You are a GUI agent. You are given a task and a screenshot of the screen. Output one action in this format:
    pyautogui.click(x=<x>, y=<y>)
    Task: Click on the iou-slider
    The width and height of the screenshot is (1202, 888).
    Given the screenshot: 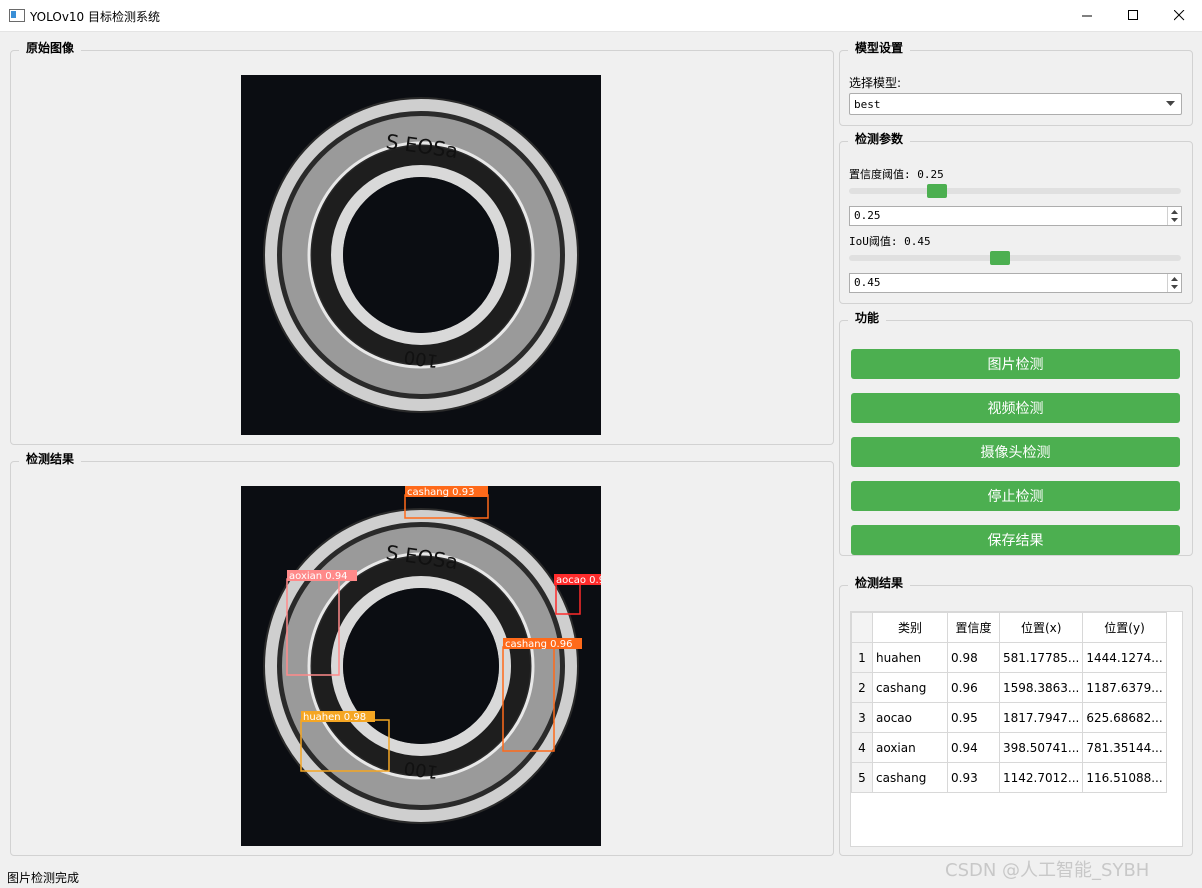 What is the action you would take?
    pyautogui.click(x=1015, y=258)
    